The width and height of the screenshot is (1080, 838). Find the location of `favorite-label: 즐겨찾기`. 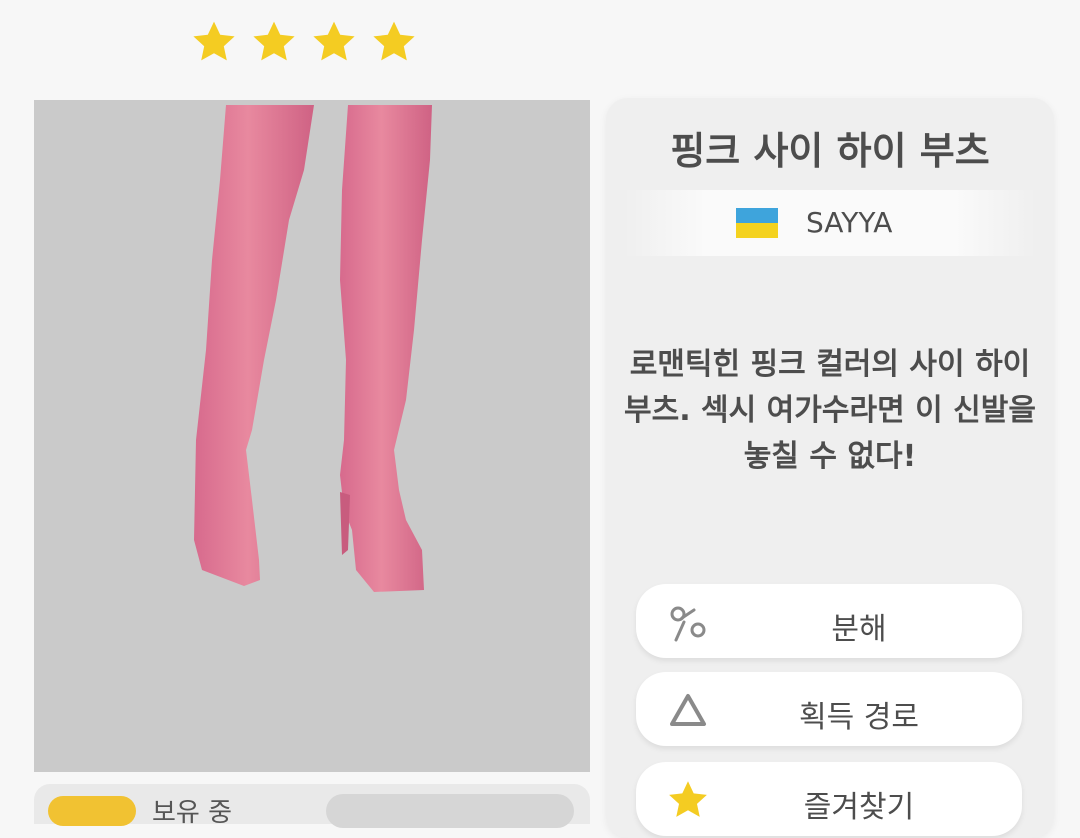

favorite-label: 즐겨찾기 is located at coordinates (859, 807).